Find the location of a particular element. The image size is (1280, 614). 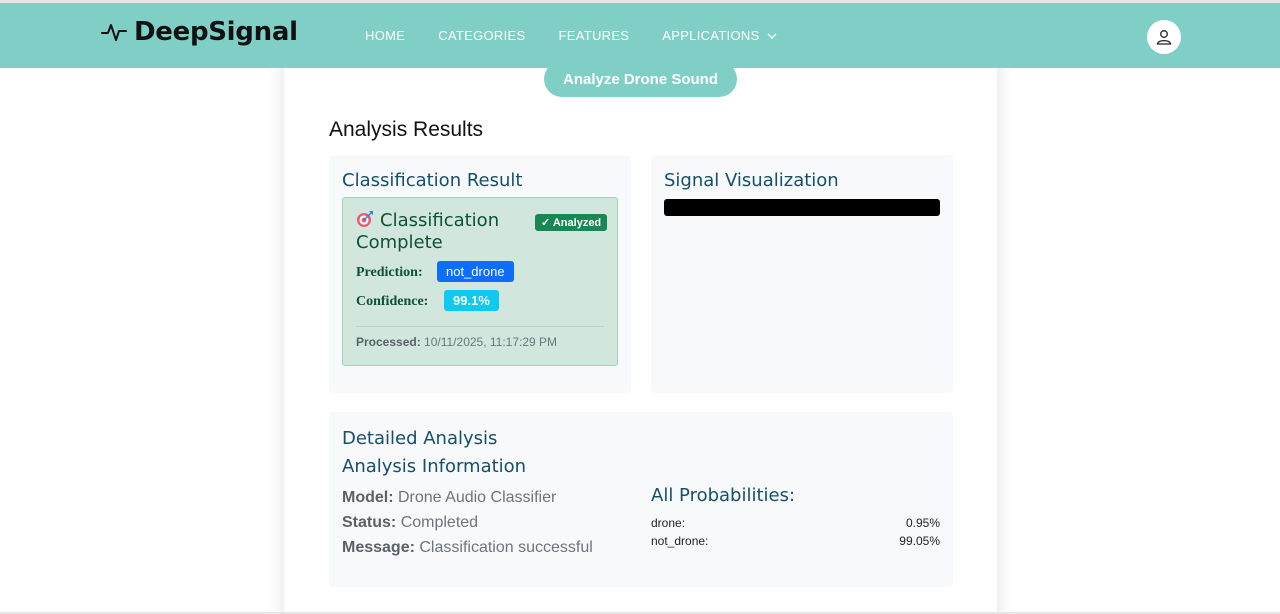

probability-row: not_drone: 99.05% is located at coordinates (795, 541).